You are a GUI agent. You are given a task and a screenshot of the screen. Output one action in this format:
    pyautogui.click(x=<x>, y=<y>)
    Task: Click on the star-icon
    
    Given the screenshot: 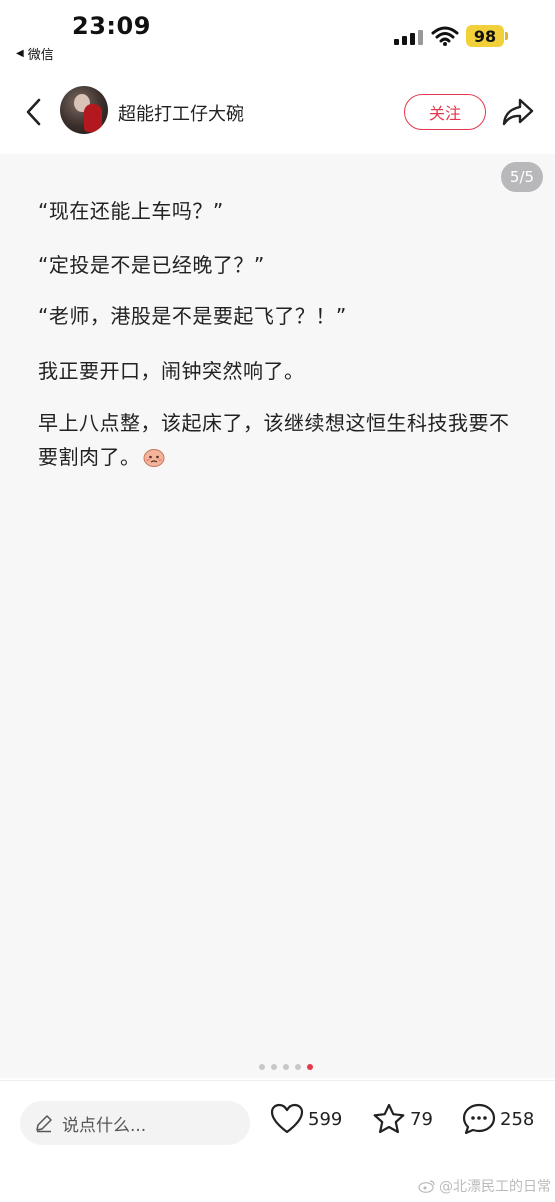 What is the action you would take?
    pyautogui.click(x=389, y=1118)
    